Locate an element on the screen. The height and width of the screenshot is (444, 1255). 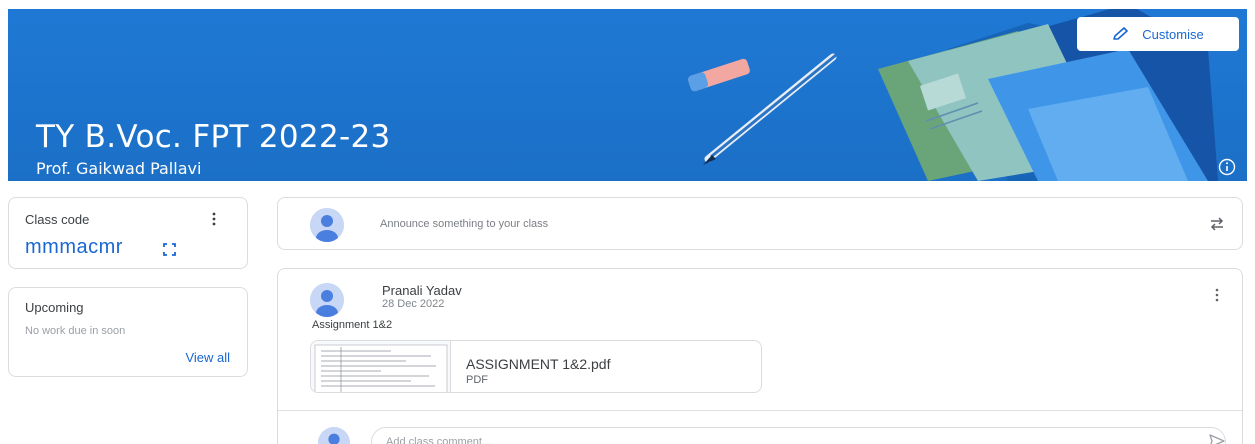
teacher-name: Prof. Gaikwad Pallavi is located at coordinates (119, 168).